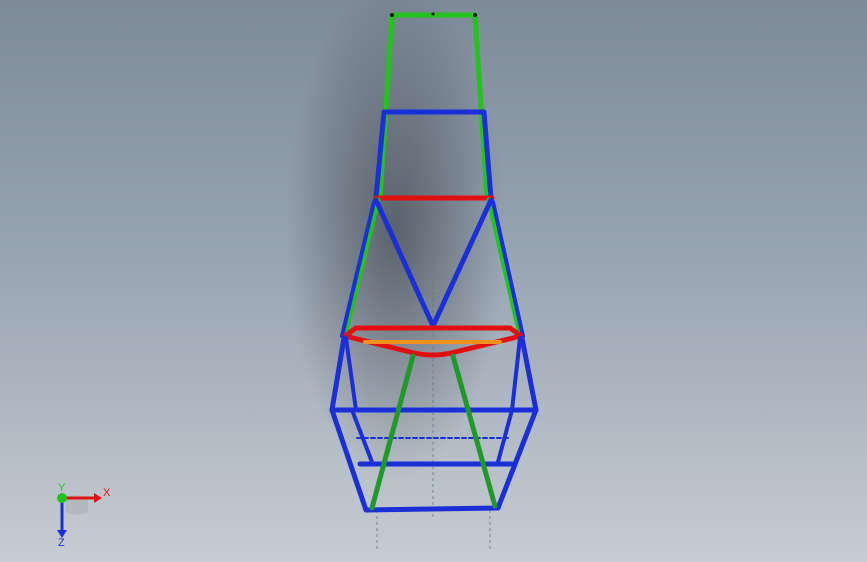 The height and width of the screenshot is (562, 867). I want to click on x-axis-head, so click(98, 498).